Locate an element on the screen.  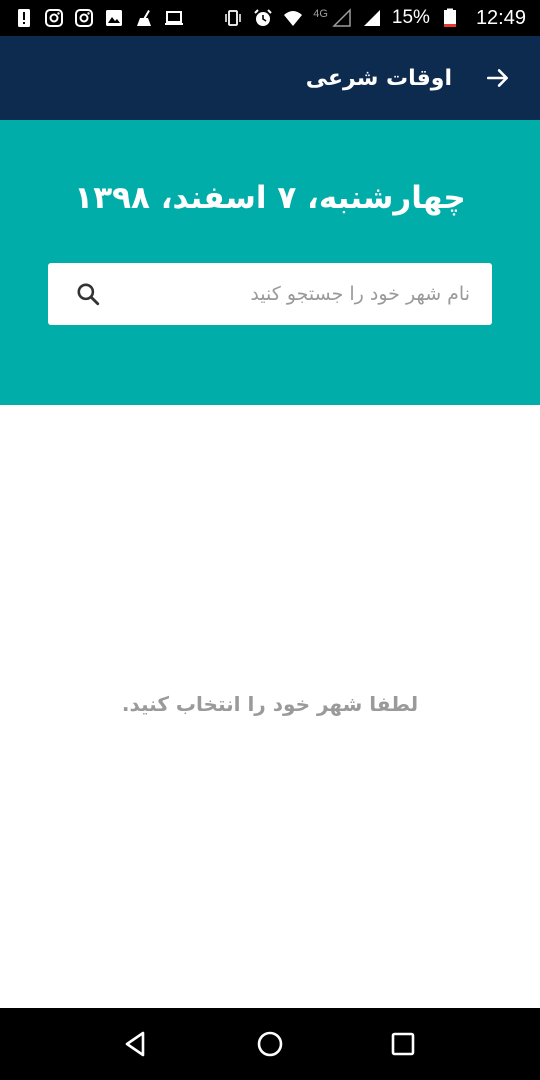
network-type-label: 4G is located at coordinates (320, 14).